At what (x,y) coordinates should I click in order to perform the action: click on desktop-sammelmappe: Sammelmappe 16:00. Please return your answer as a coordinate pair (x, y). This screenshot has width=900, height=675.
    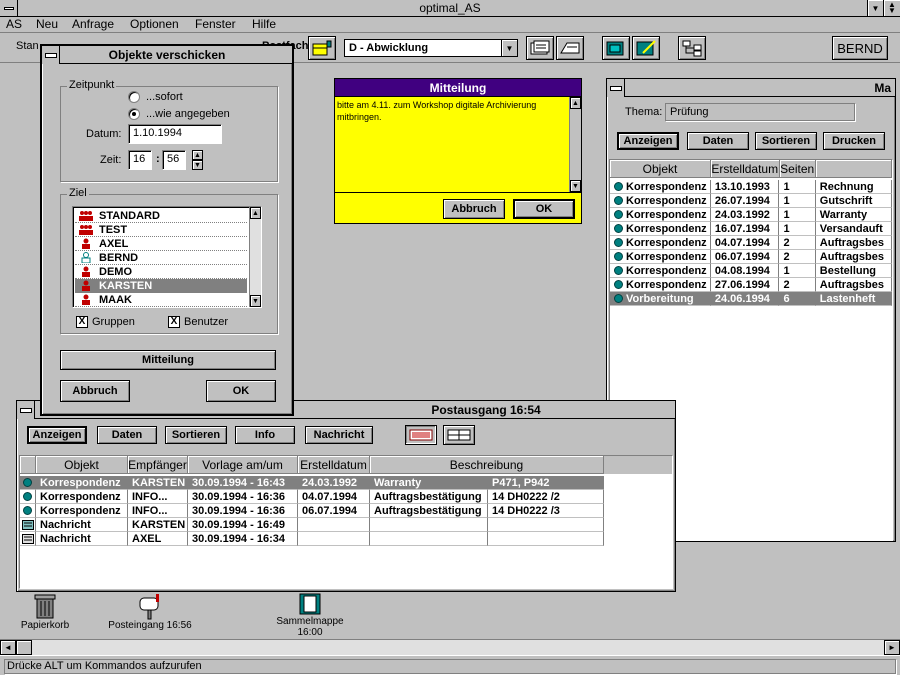
    Looking at the image, I should click on (310, 615).